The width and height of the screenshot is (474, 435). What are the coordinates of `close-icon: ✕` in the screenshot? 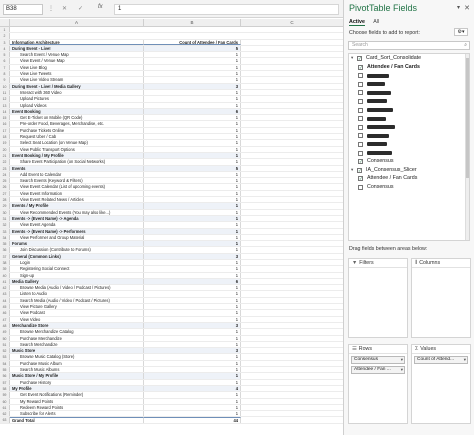 It's located at (467, 8).